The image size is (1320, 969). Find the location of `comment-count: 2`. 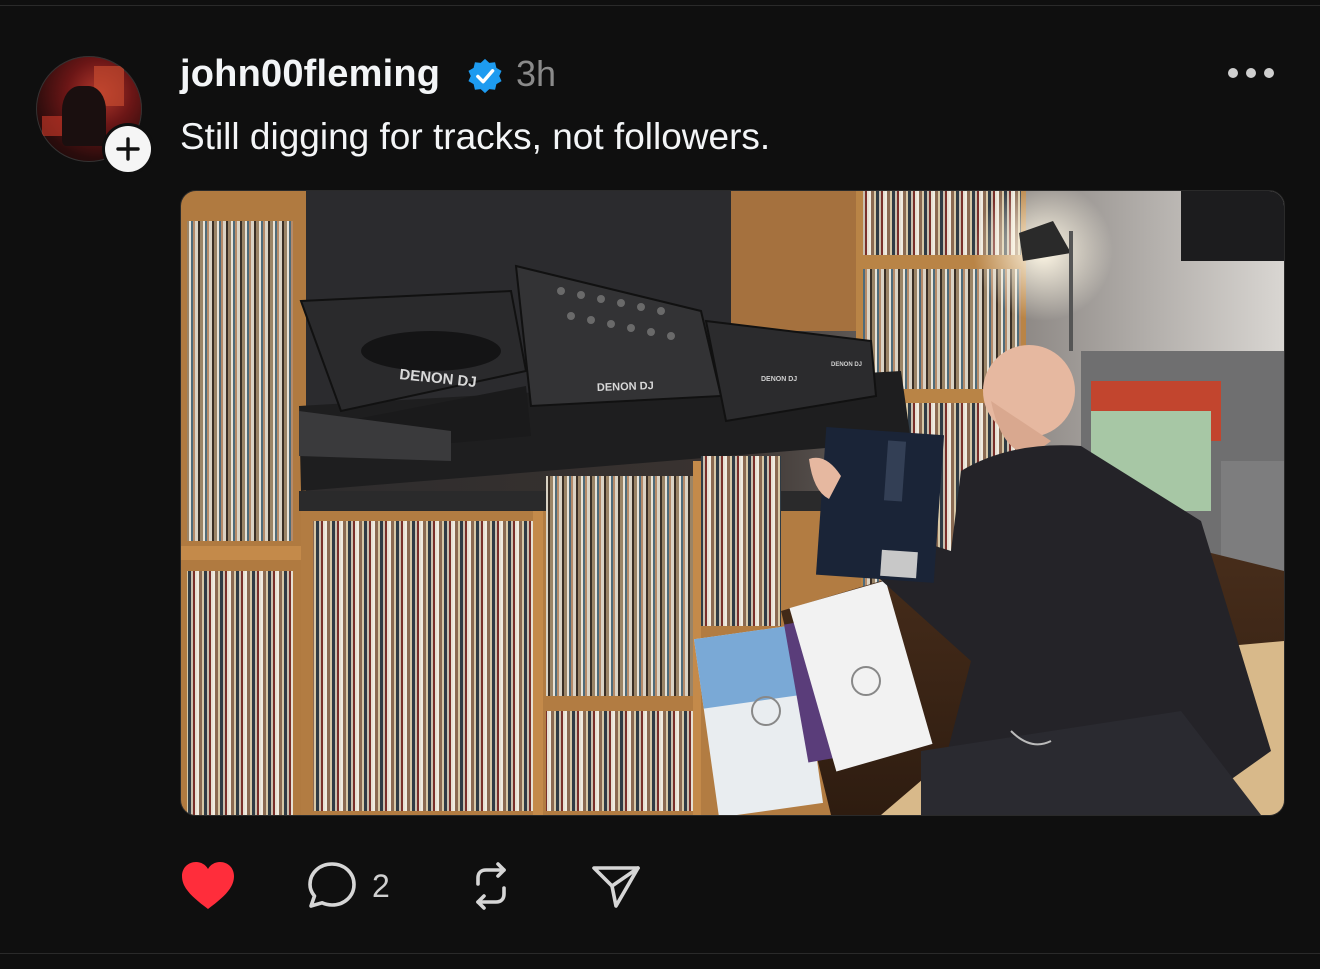

comment-count: 2 is located at coordinates (381, 885).